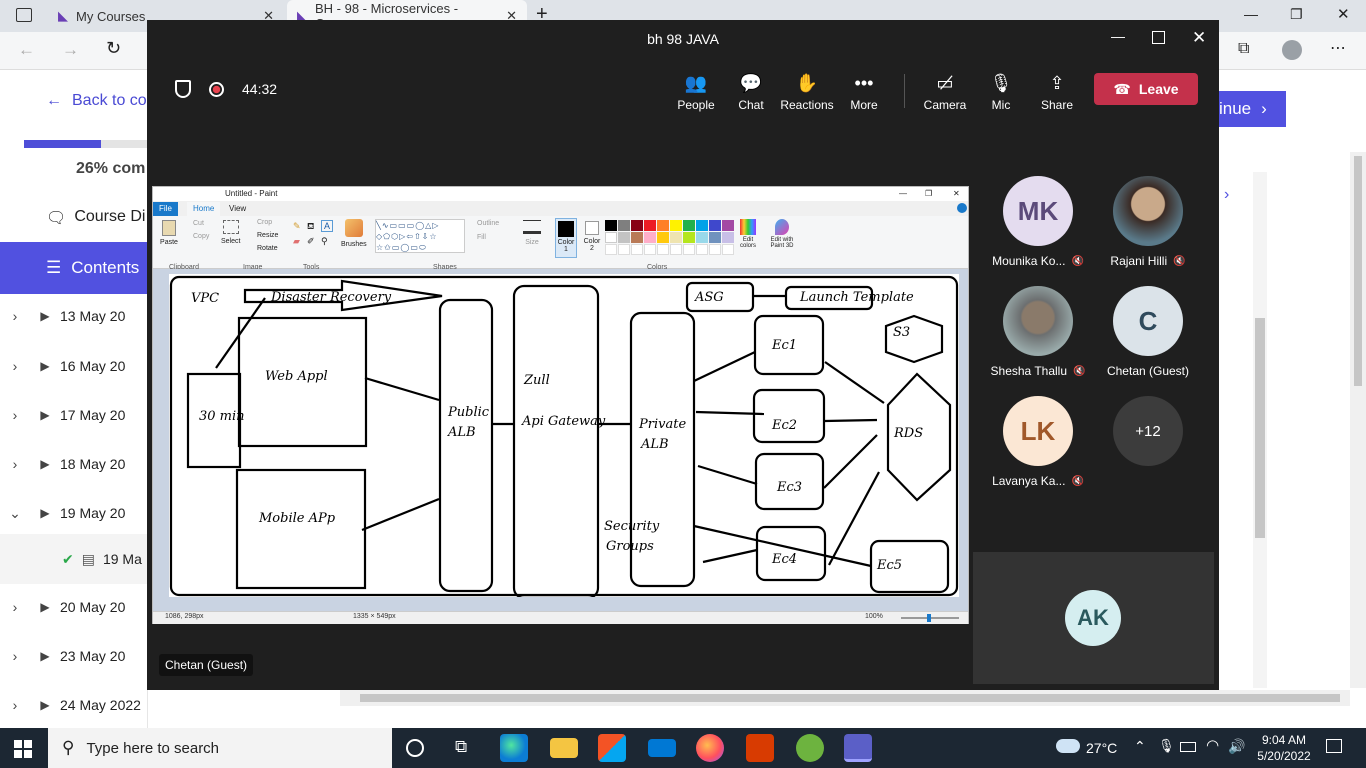 The width and height of the screenshot is (1366, 768). I want to click on spring-tool-icon, so click(810, 748).